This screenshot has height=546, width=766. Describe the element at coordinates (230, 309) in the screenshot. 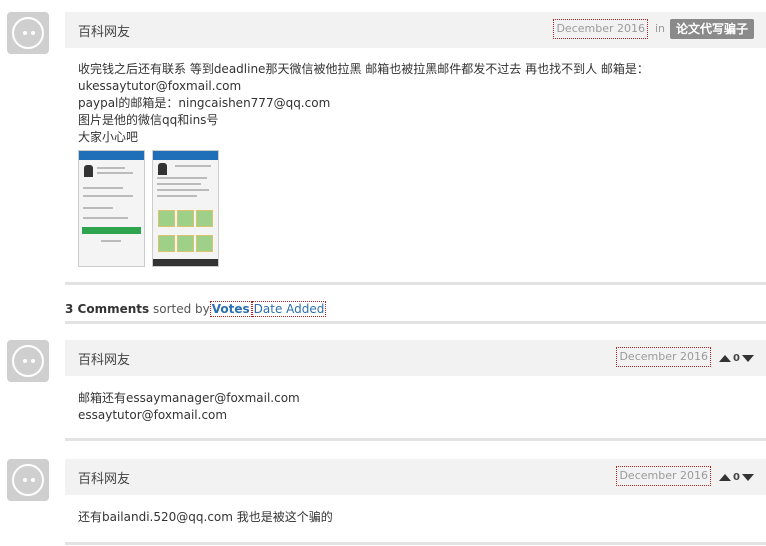

I see `sort-votes-link: Votes` at that location.